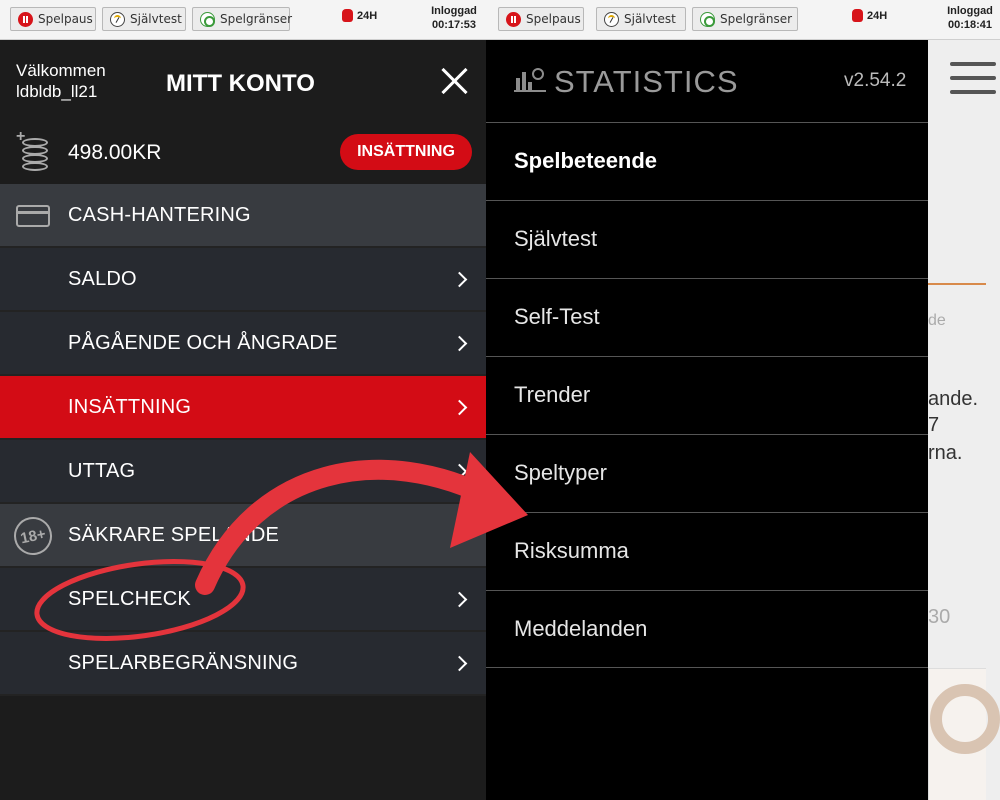 The image size is (1000, 800). I want to click on menu-item-label: SPELCHECK, so click(129, 598).